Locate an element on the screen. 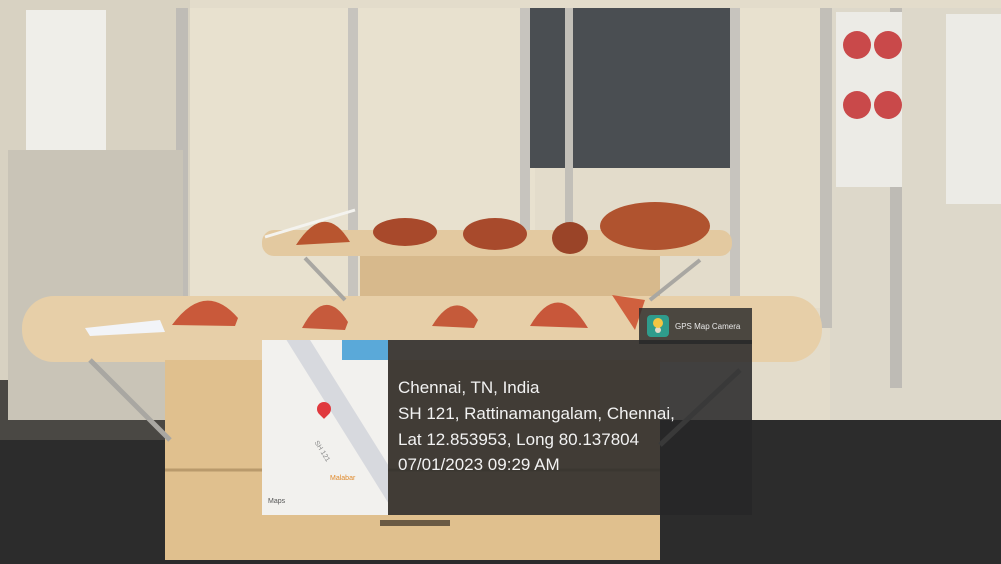 The width and height of the screenshot is (1001, 564). location-map-thumbnail: SH 121 Malabar Maps is located at coordinates (325, 427).